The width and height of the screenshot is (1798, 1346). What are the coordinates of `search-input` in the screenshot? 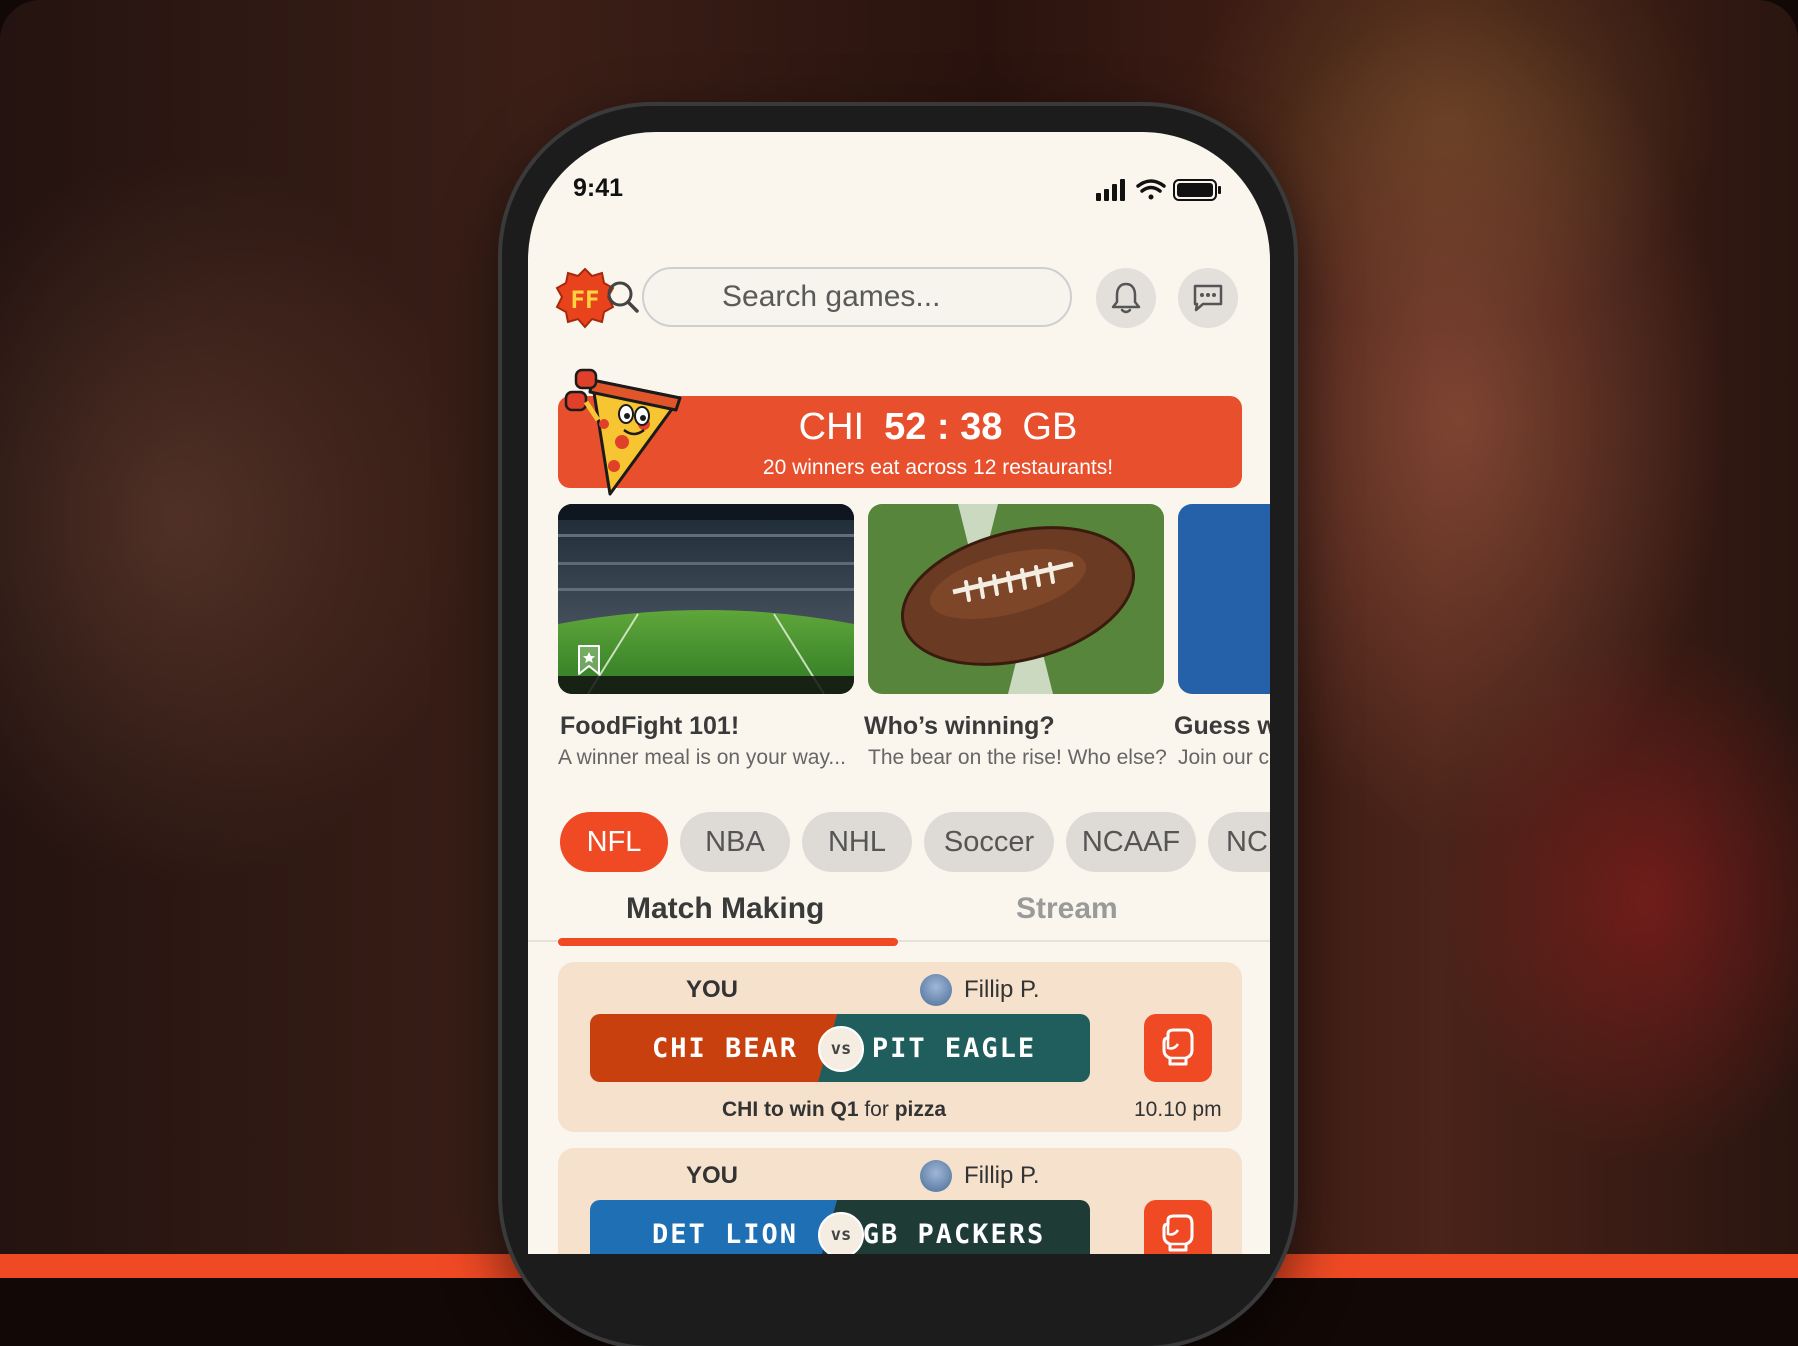 It's located at (872, 297).